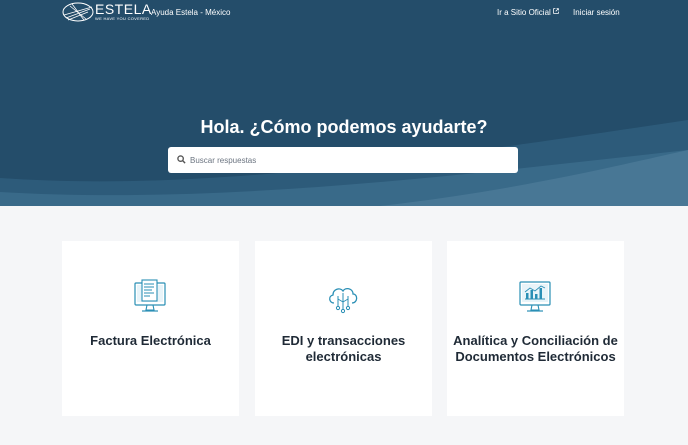 Image resolution: width=688 pixels, height=445 pixels. What do you see at coordinates (556, 11) in the screenshot?
I see `external-link-icon` at bounding box center [556, 11].